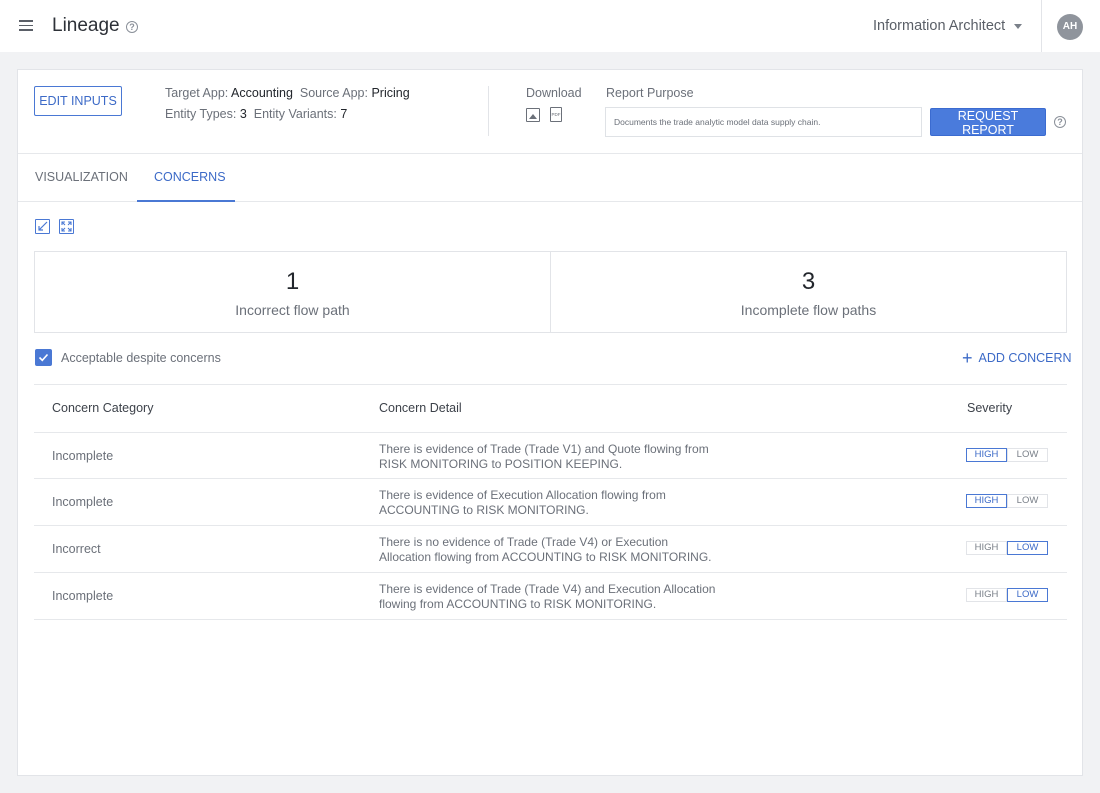 This screenshot has height=793, width=1100. What do you see at coordinates (76, 549) in the screenshot?
I see `concern-category: Incorrect` at bounding box center [76, 549].